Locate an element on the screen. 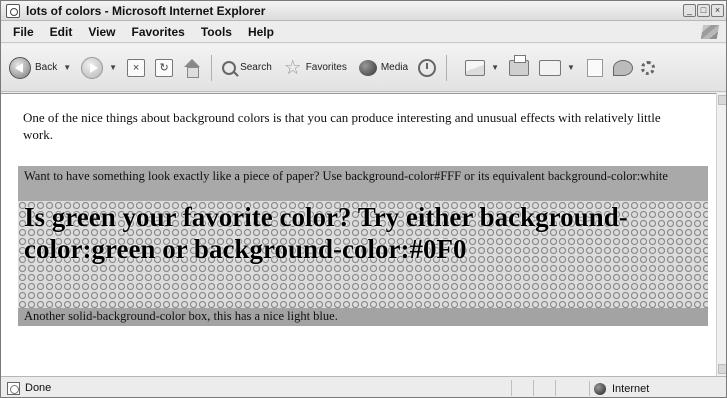  refresh-icon: ↻ is located at coordinates (164, 67).